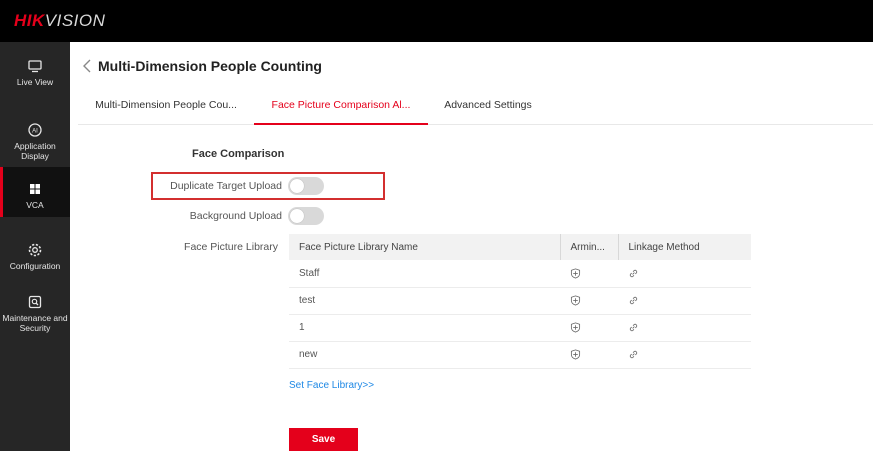  What do you see at coordinates (35, 250) in the screenshot?
I see `gear-icon` at bounding box center [35, 250].